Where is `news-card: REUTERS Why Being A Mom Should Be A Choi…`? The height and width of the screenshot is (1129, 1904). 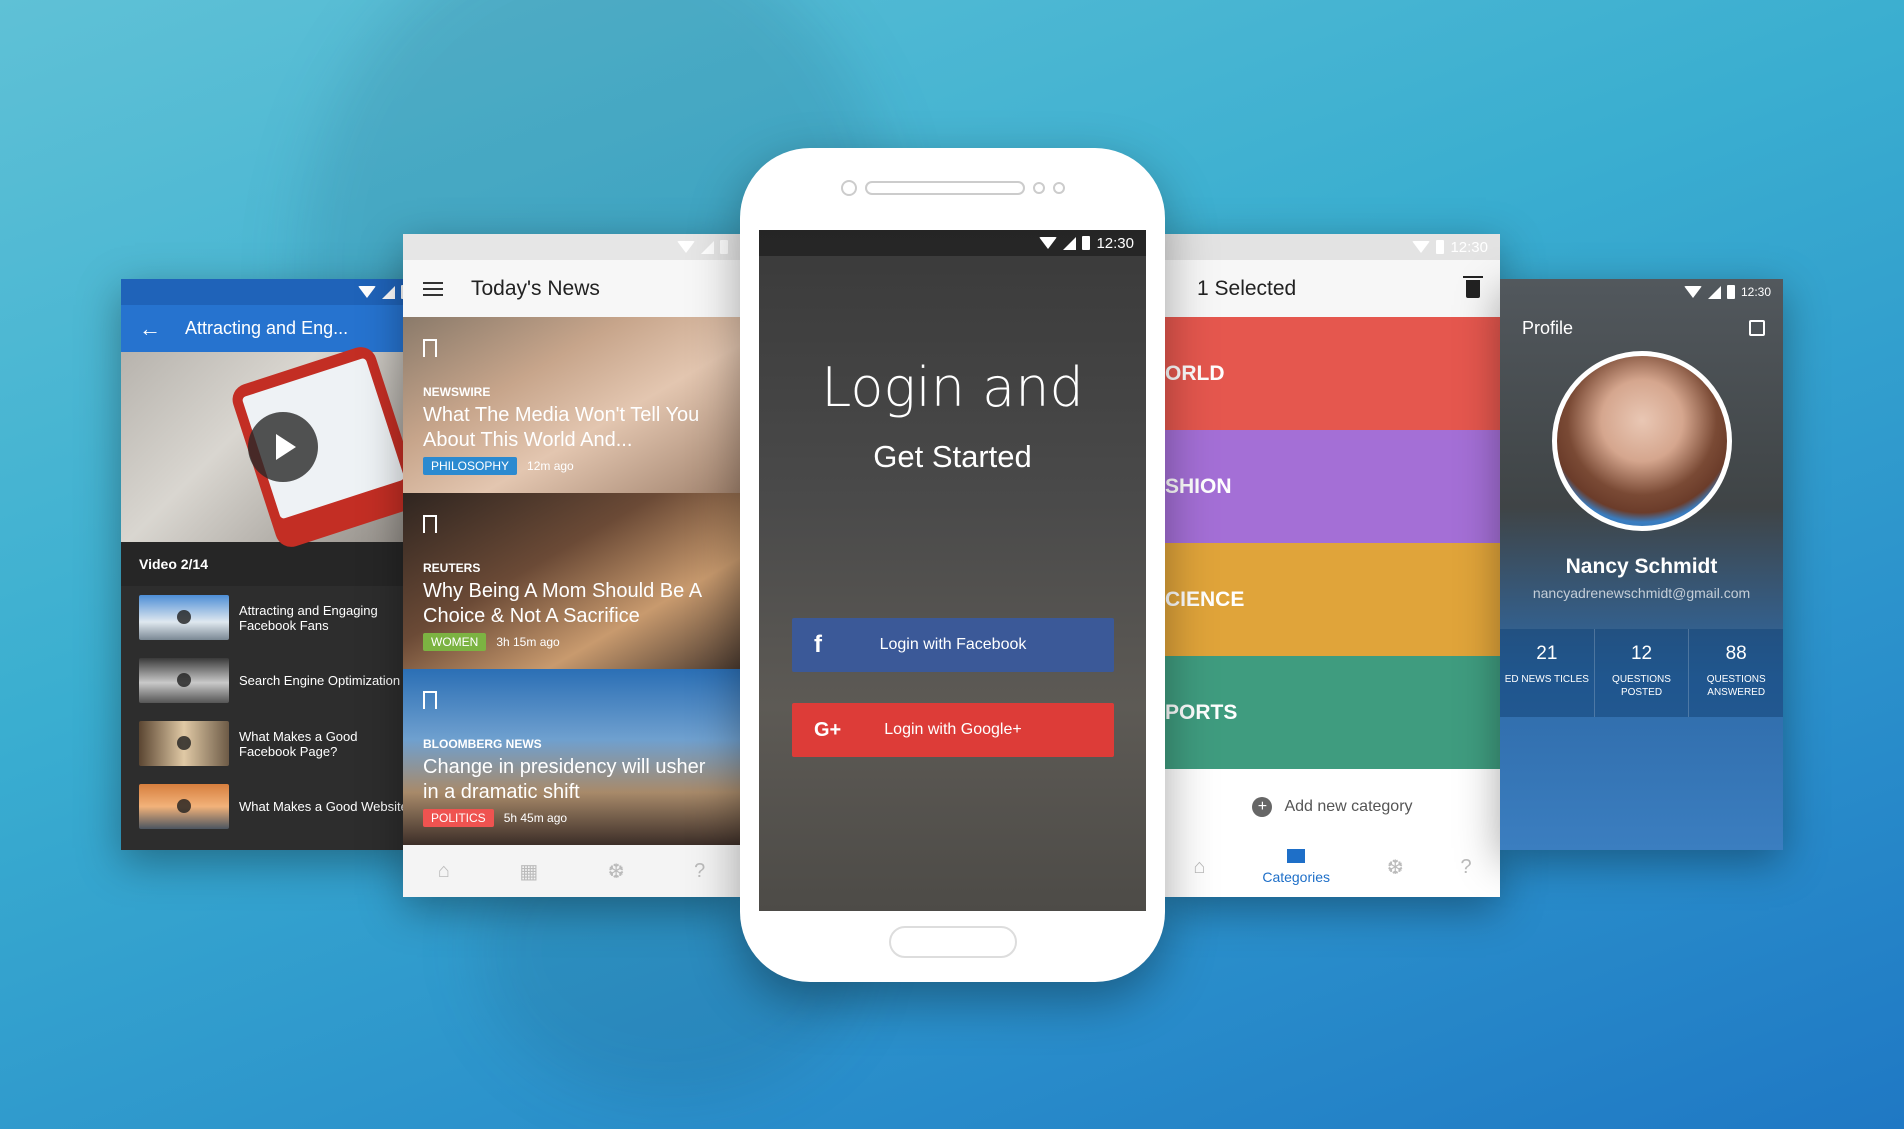 news-card: REUTERS Why Being A Mom Should Be A Choi… is located at coordinates (571, 581).